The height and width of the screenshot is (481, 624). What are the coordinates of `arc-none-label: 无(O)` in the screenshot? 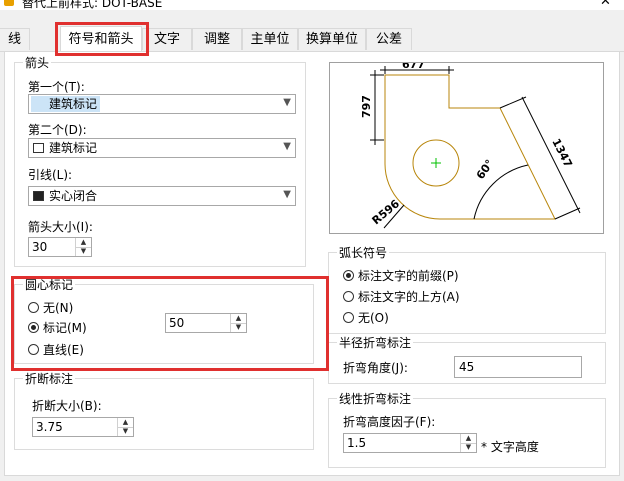 It's located at (373, 318).